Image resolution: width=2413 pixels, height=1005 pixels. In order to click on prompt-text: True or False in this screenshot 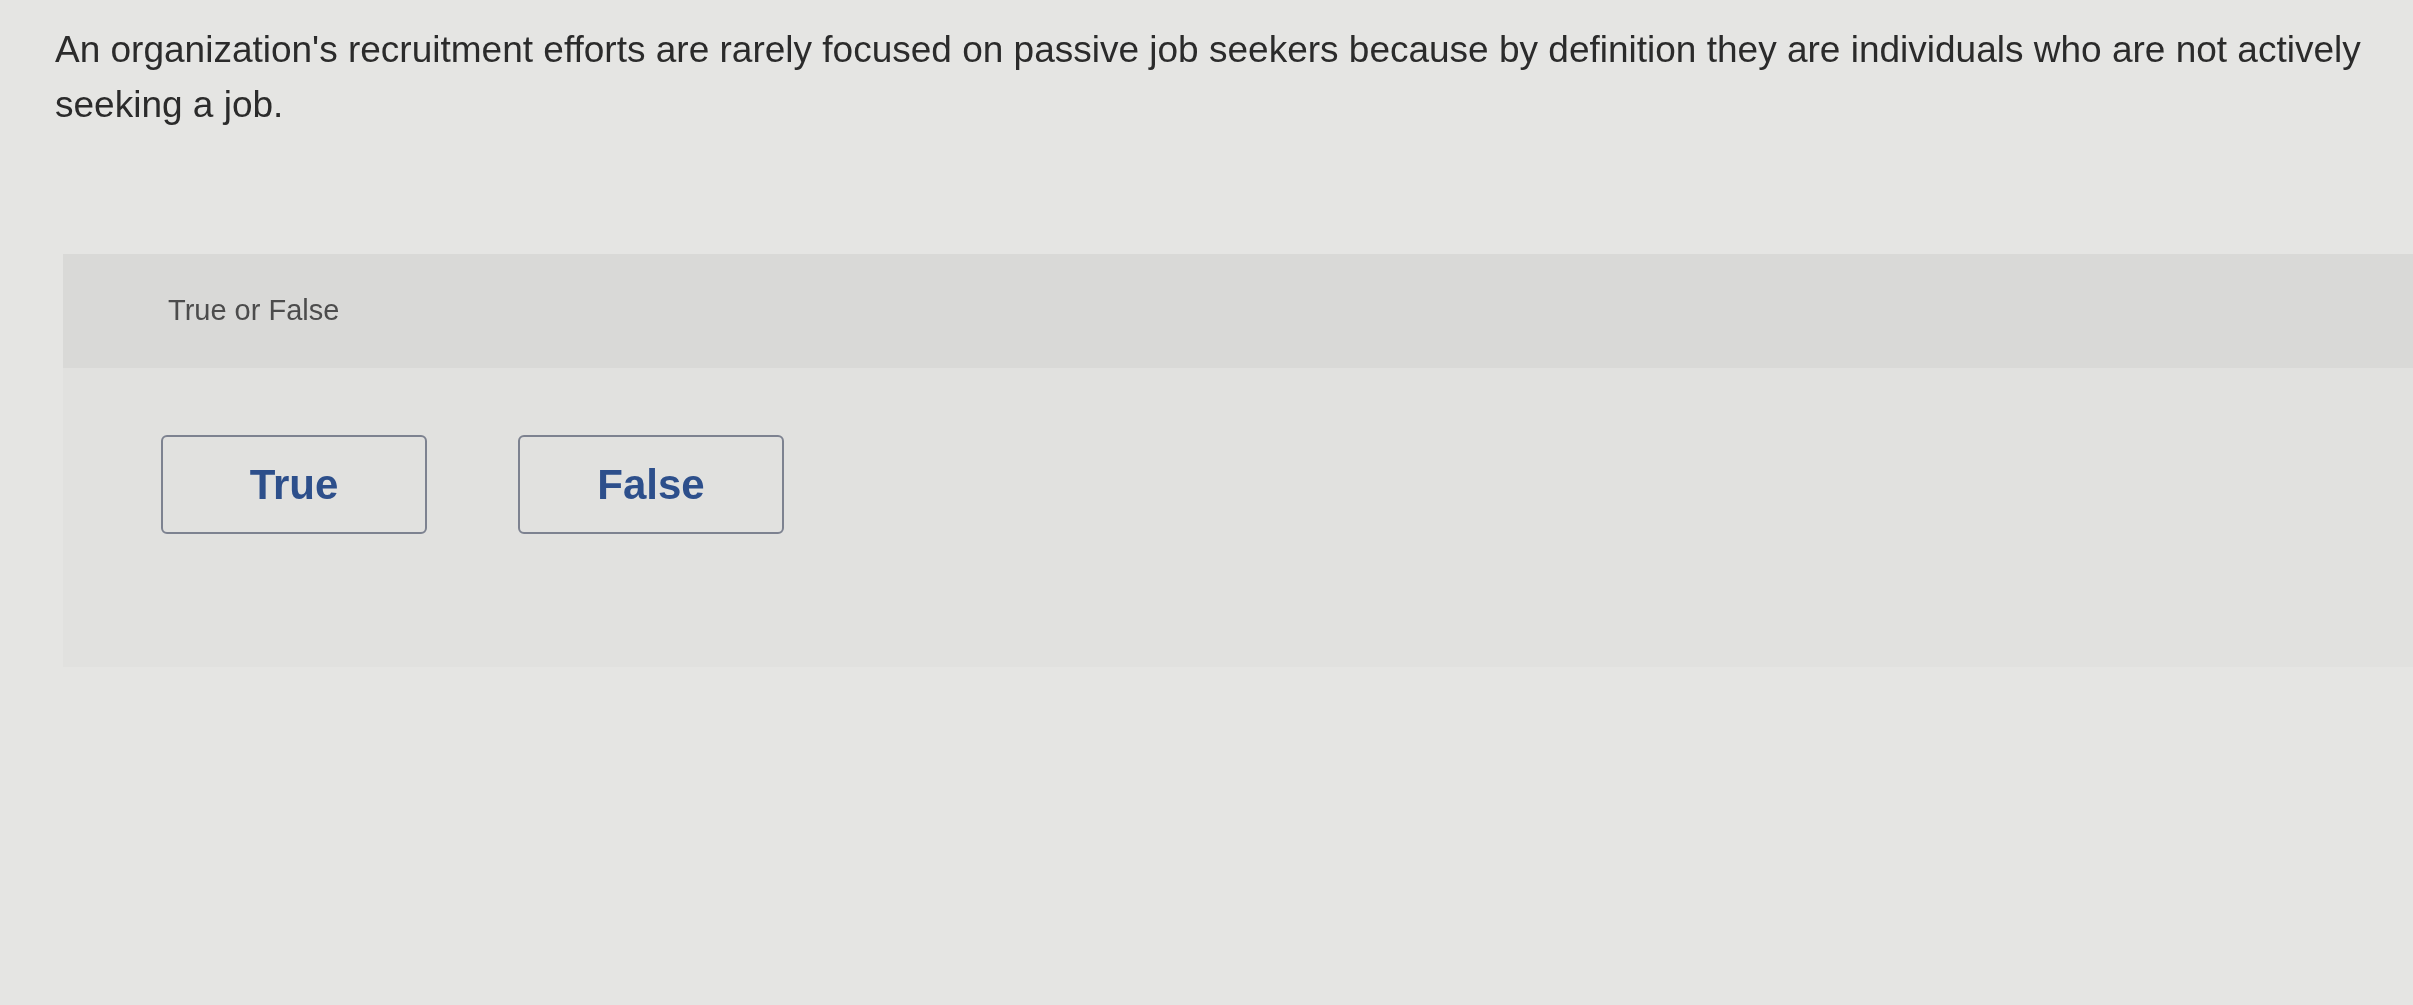, I will do `click(254, 311)`.